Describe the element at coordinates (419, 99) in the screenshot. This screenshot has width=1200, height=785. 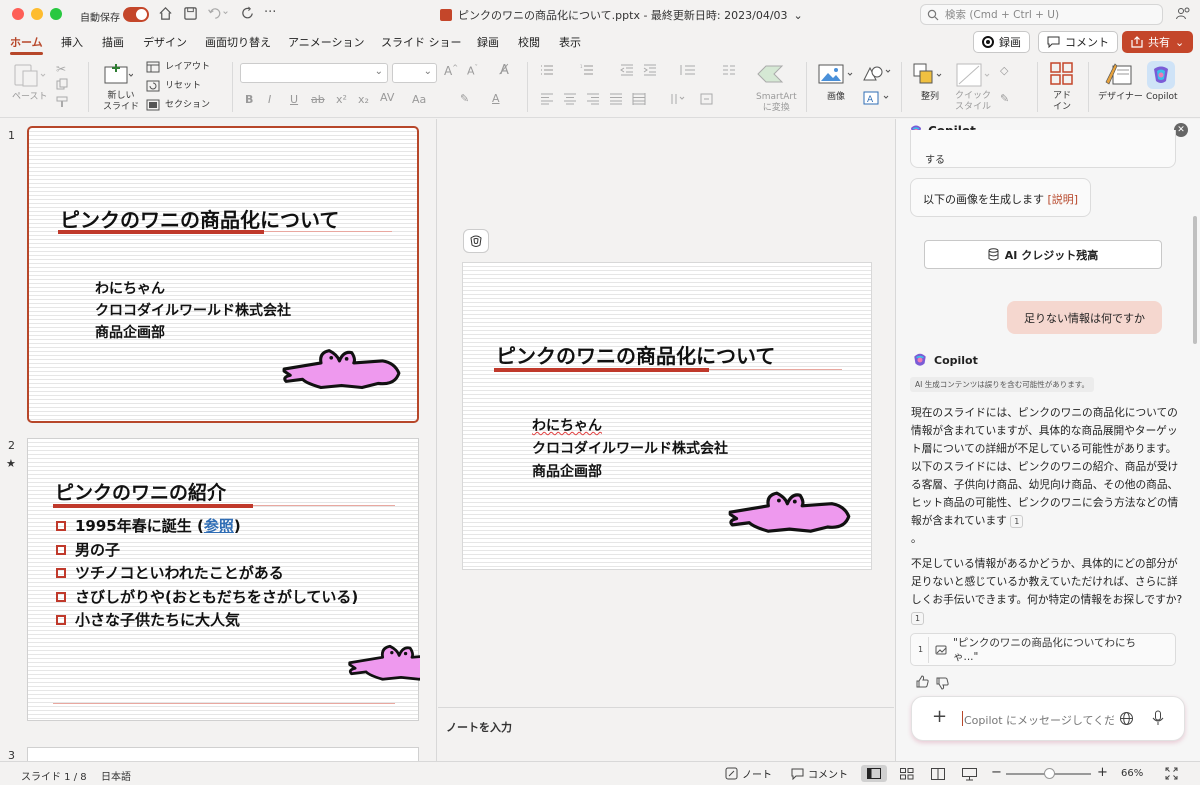
I see `change-case-icon: Aa` at that location.